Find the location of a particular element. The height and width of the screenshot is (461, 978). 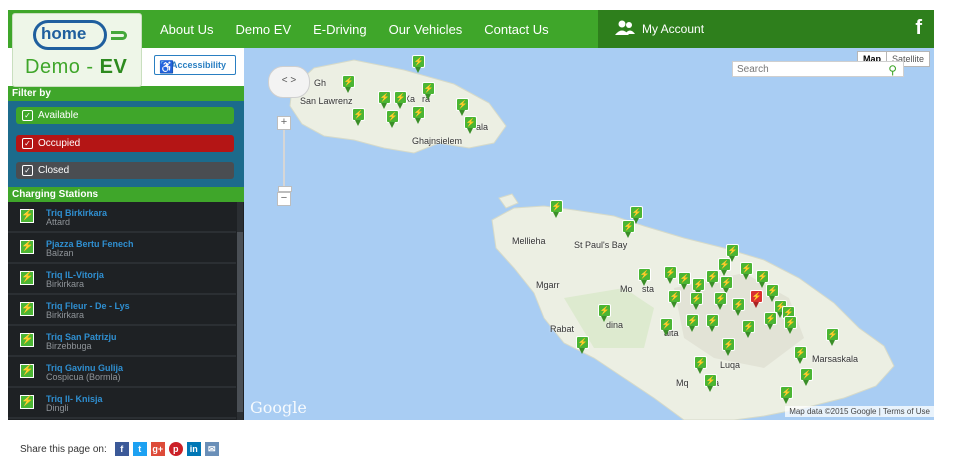

google-logo: Google is located at coordinates (278, 407).